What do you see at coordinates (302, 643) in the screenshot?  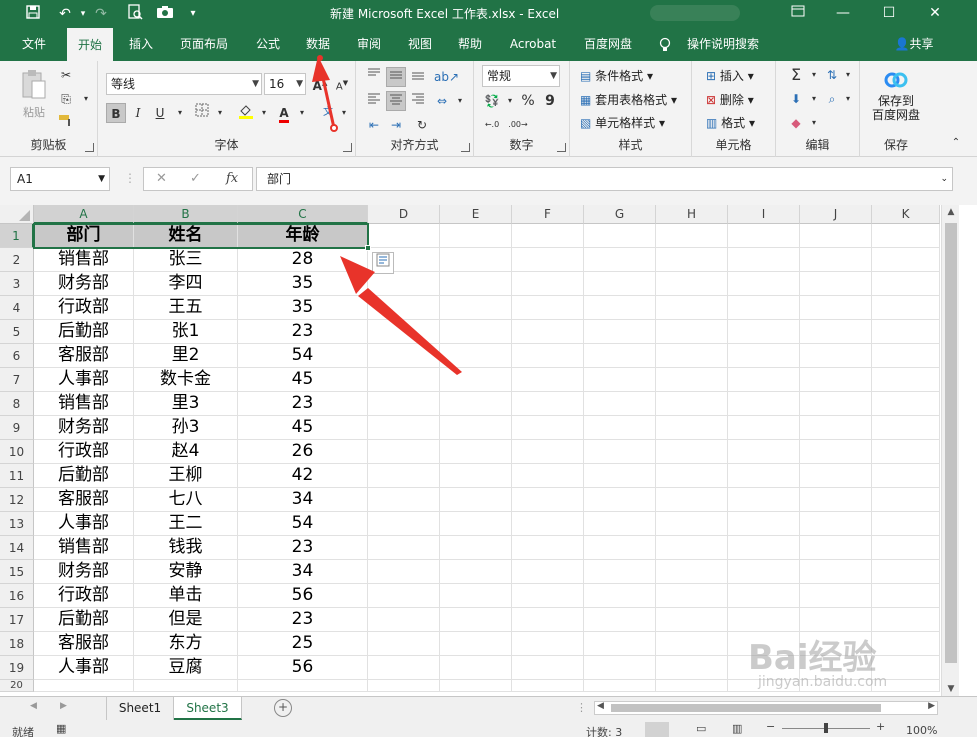 I see `table-cell: 25` at bounding box center [302, 643].